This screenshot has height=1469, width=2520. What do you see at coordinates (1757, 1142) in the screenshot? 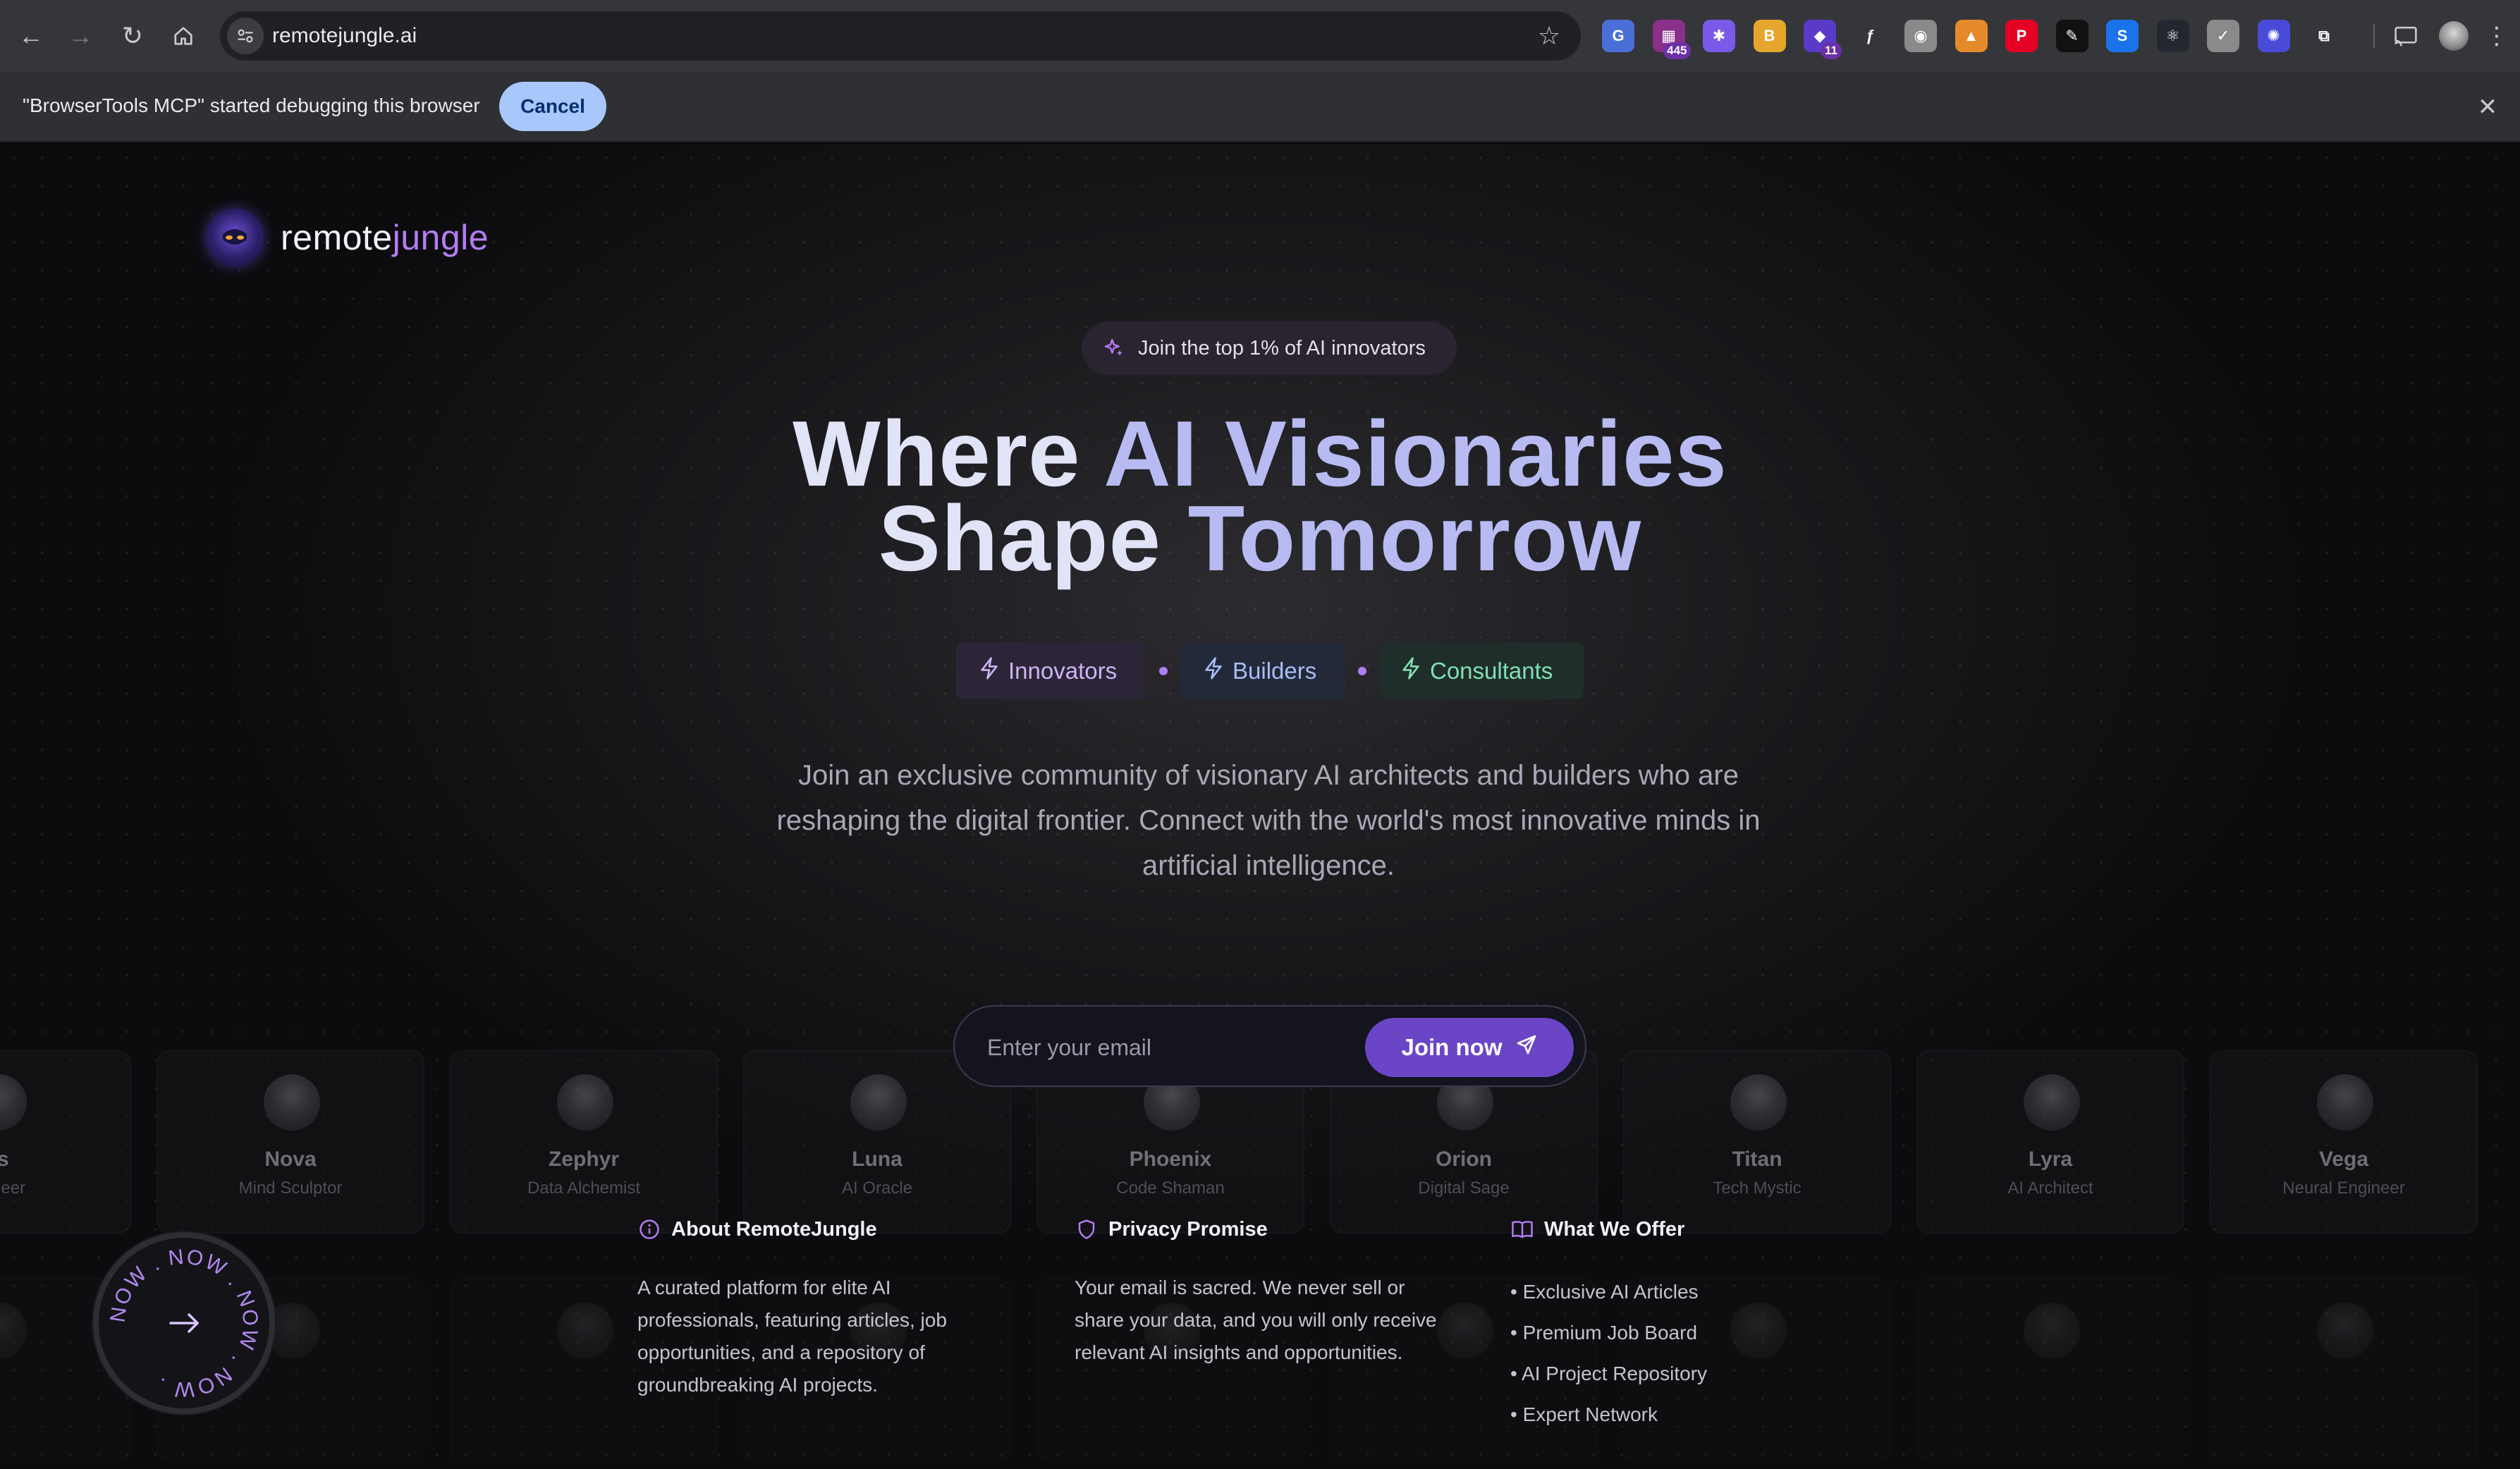
I see `profile-card: Titan Tech Mystic` at bounding box center [1757, 1142].